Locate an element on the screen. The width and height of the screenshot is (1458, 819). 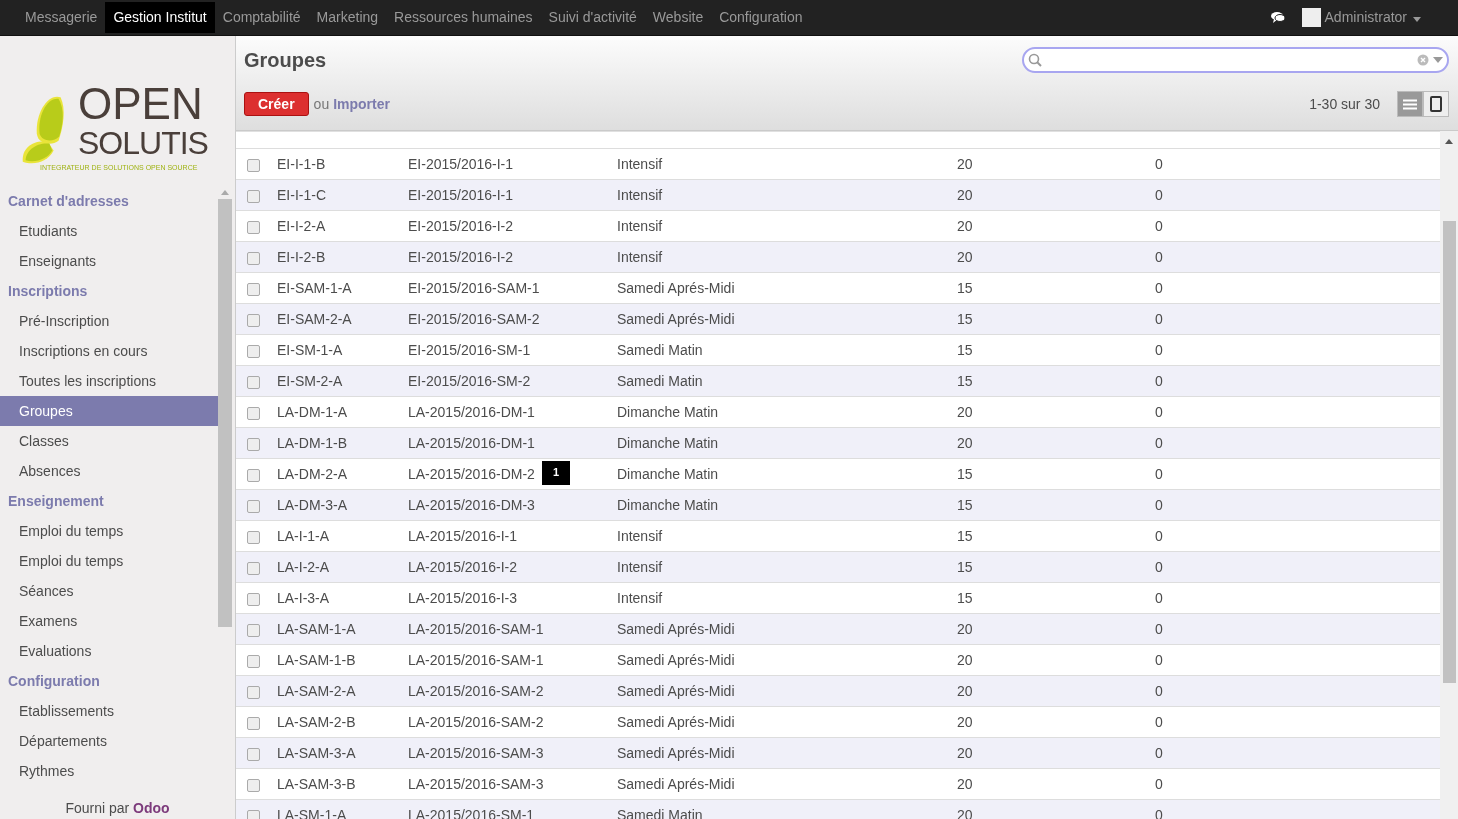
search-field is located at coordinates (1235, 60).